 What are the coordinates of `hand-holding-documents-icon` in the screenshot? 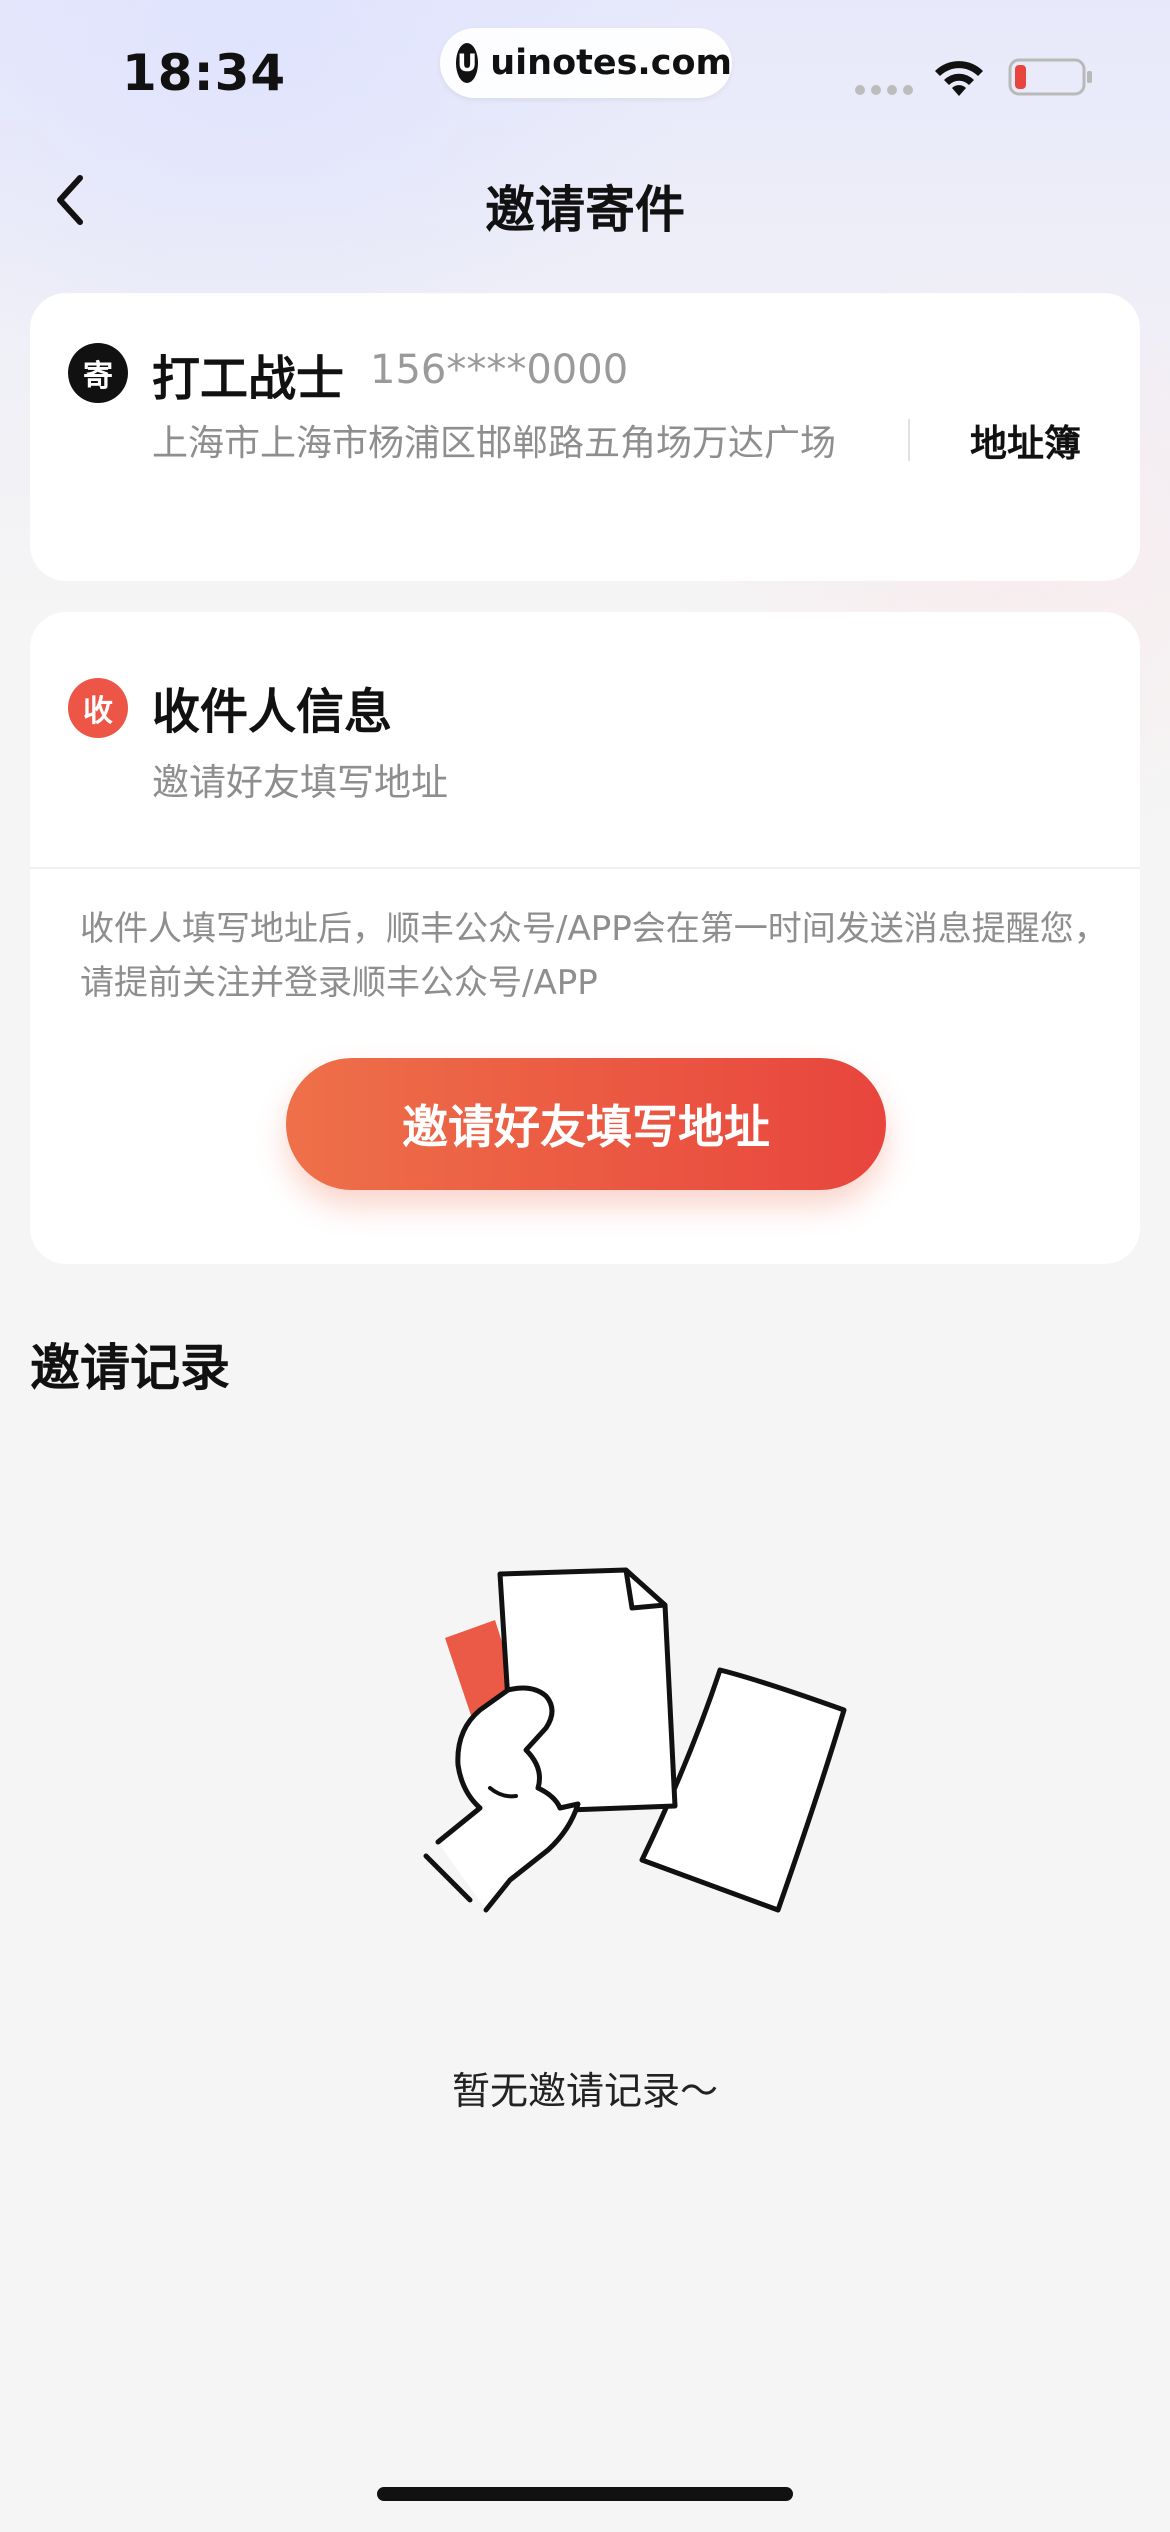 It's located at (635, 1740).